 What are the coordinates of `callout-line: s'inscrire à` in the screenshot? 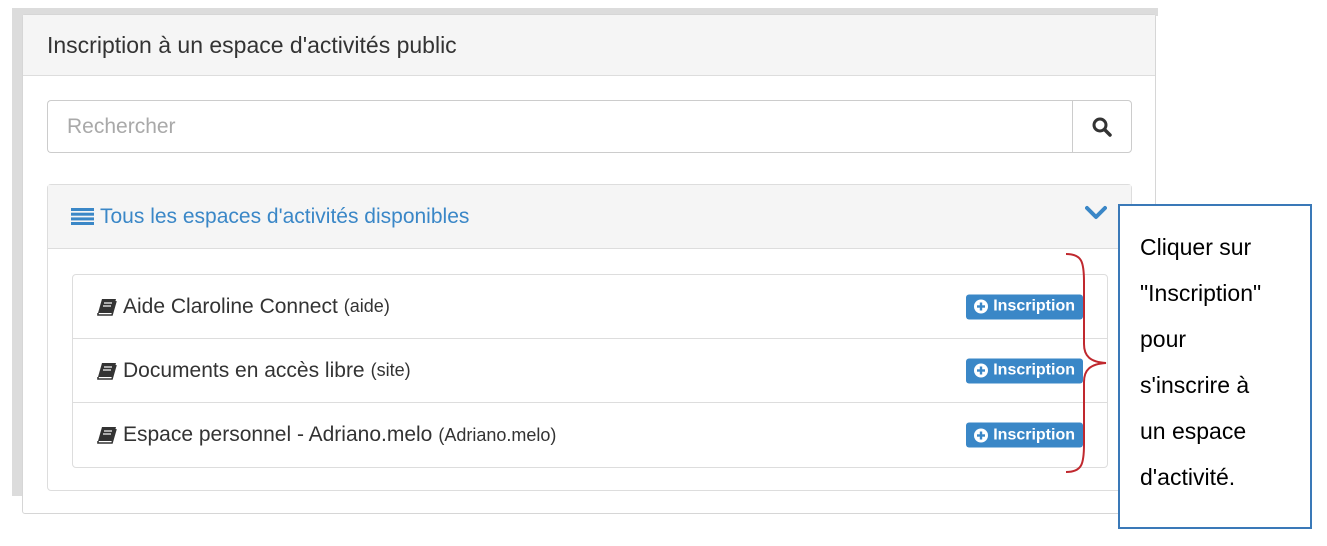 It's located at (1195, 385).